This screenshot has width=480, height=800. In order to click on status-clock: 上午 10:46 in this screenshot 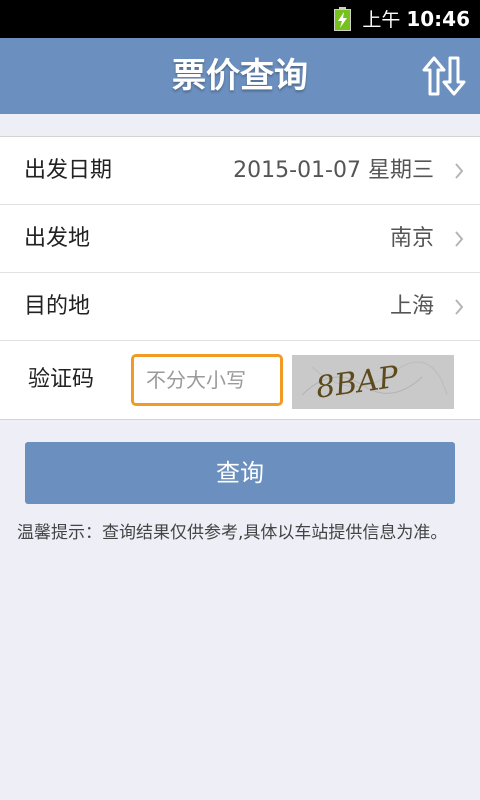, I will do `click(416, 19)`.